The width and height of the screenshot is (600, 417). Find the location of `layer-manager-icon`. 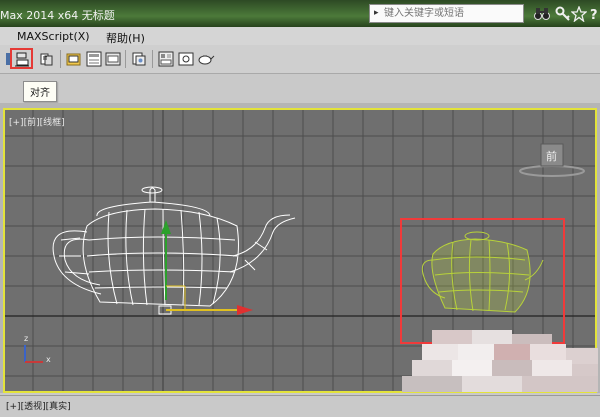

layer-manager-icon is located at coordinates (94, 59).